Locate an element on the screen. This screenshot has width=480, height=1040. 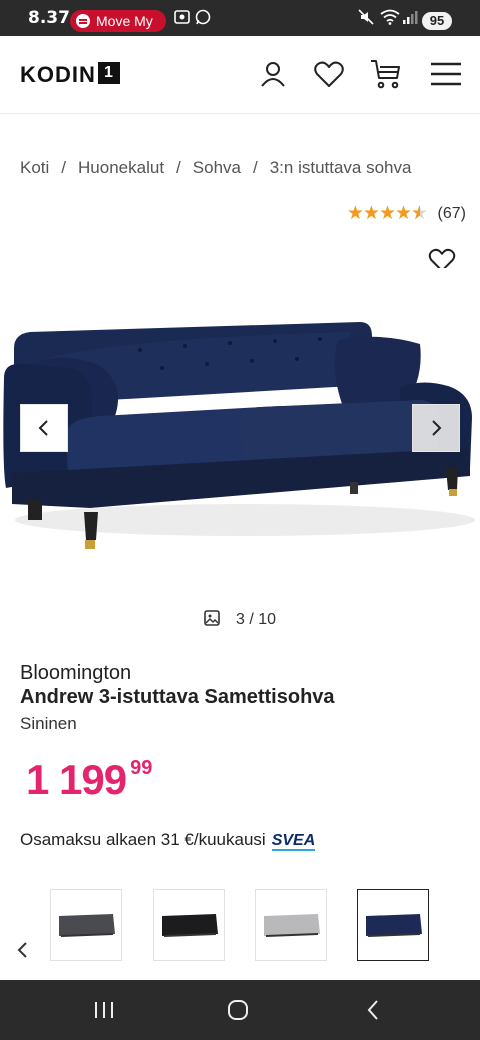
battery-indicator: 95 is located at coordinates (437, 21).